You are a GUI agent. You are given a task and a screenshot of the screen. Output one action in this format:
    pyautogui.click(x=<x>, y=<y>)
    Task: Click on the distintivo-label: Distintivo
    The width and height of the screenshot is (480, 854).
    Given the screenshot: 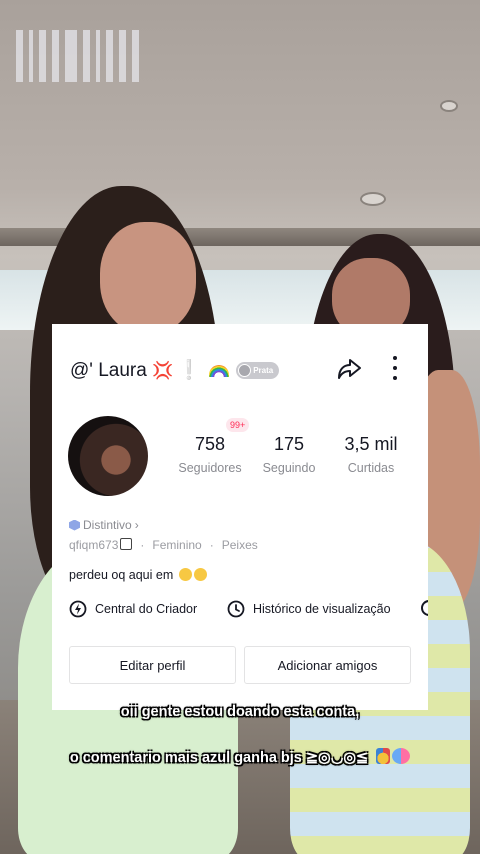 What is the action you would take?
    pyautogui.click(x=107, y=525)
    